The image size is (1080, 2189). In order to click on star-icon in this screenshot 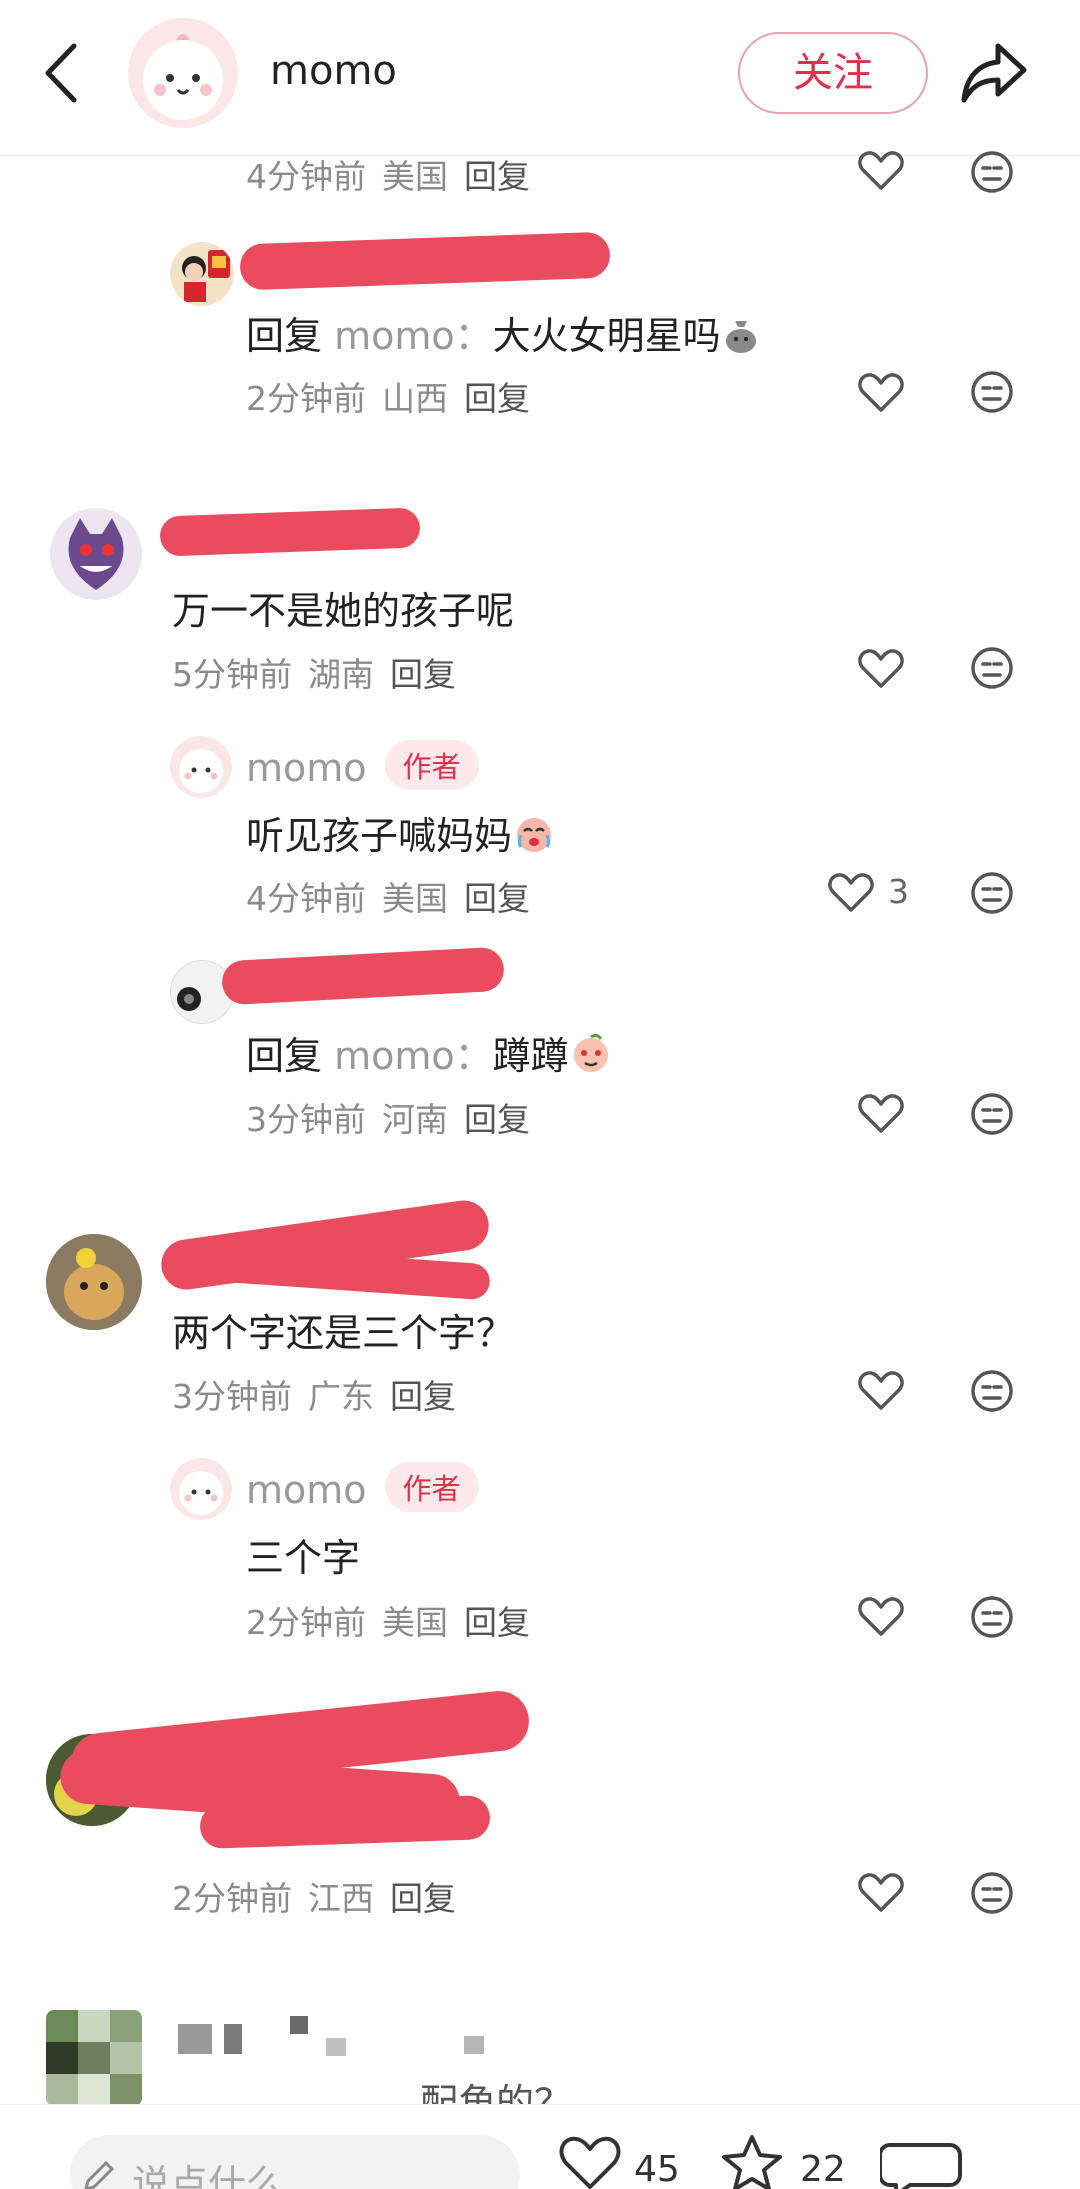, I will do `click(752, 2161)`.